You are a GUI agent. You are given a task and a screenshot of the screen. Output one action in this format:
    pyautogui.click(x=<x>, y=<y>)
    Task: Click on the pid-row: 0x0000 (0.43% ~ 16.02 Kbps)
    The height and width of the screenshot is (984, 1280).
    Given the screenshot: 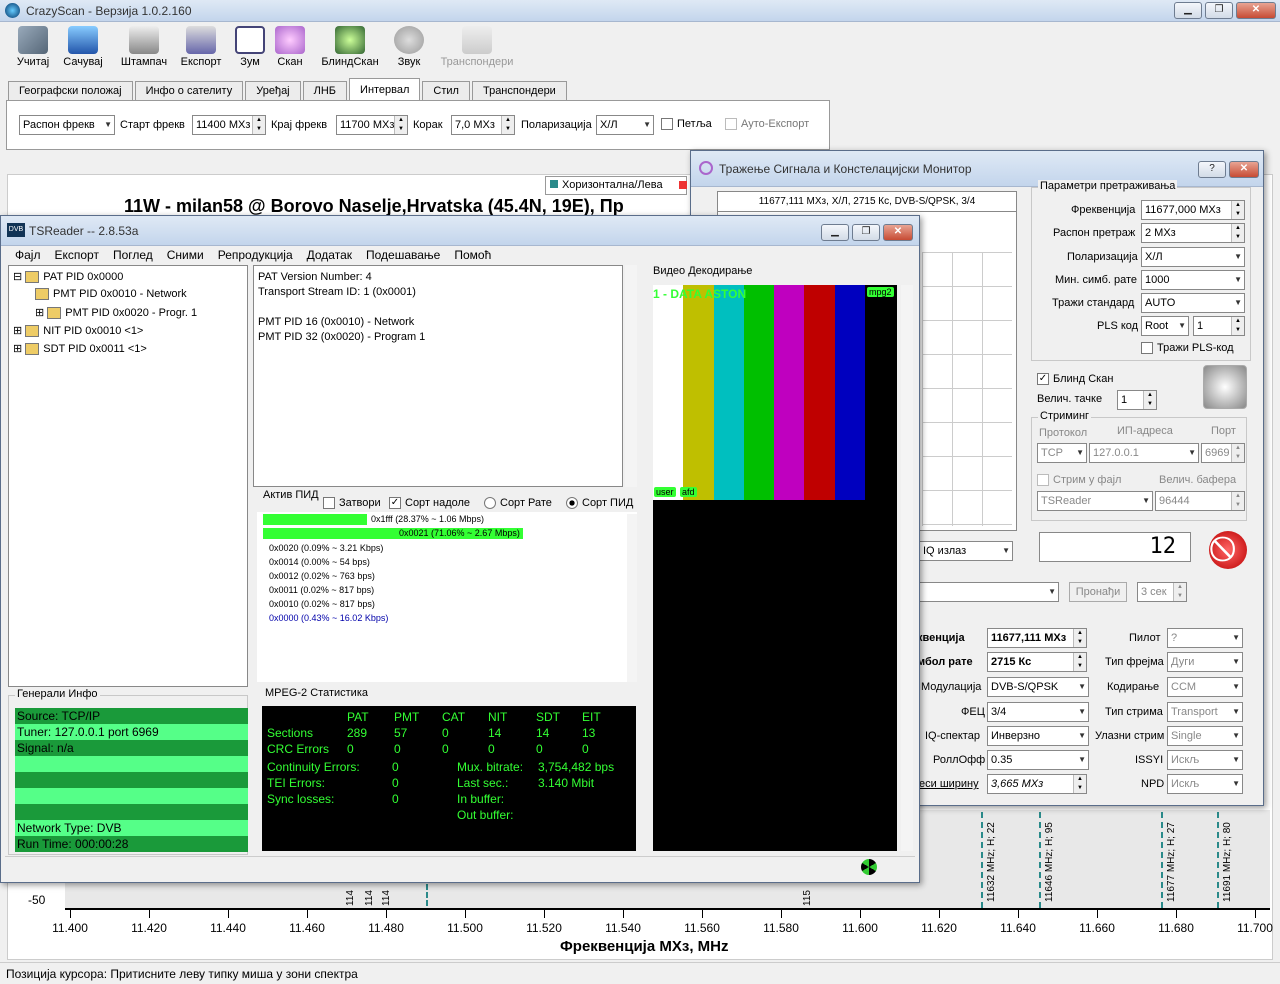 What is the action you would take?
    pyautogui.click(x=328, y=618)
    